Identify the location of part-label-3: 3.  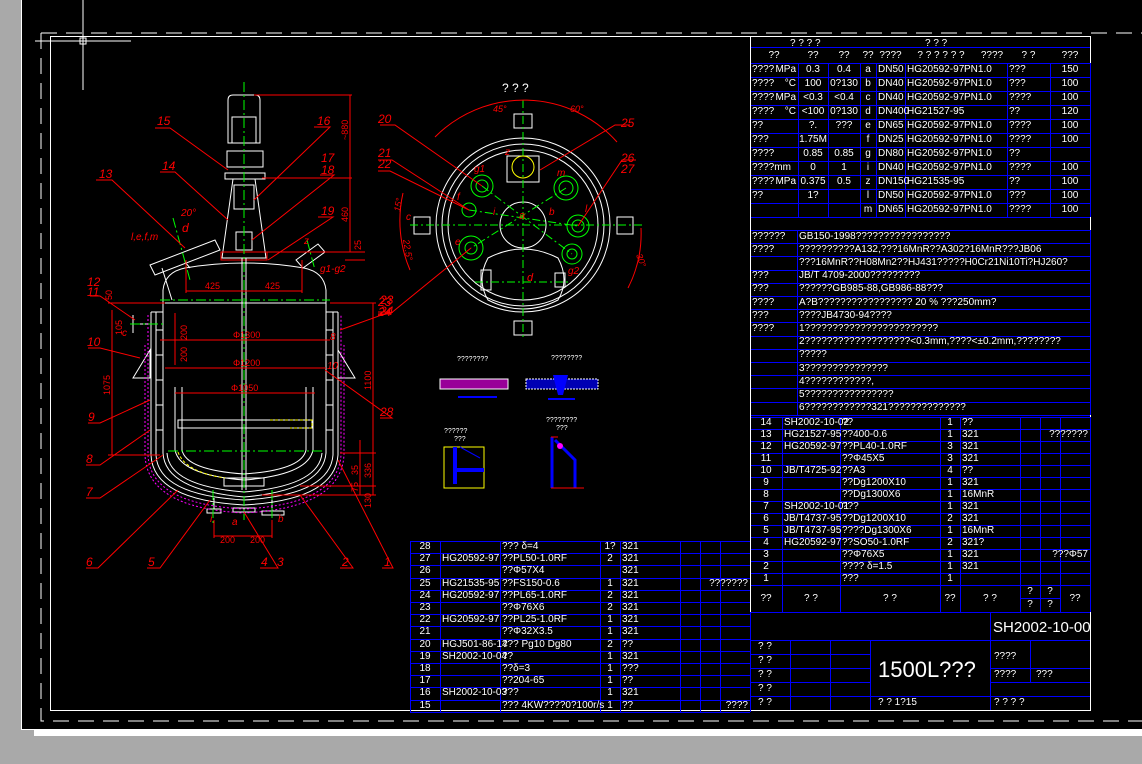
(280, 562).